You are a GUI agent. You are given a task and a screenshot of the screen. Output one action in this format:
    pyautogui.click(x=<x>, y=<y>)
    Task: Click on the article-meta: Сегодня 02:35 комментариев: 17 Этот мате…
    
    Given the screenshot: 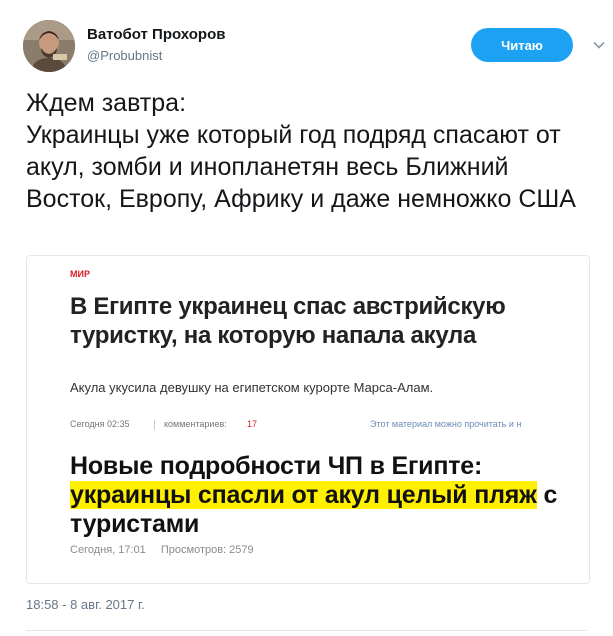 What is the action you would take?
    pyautogui.click(x=329, y=426)
    